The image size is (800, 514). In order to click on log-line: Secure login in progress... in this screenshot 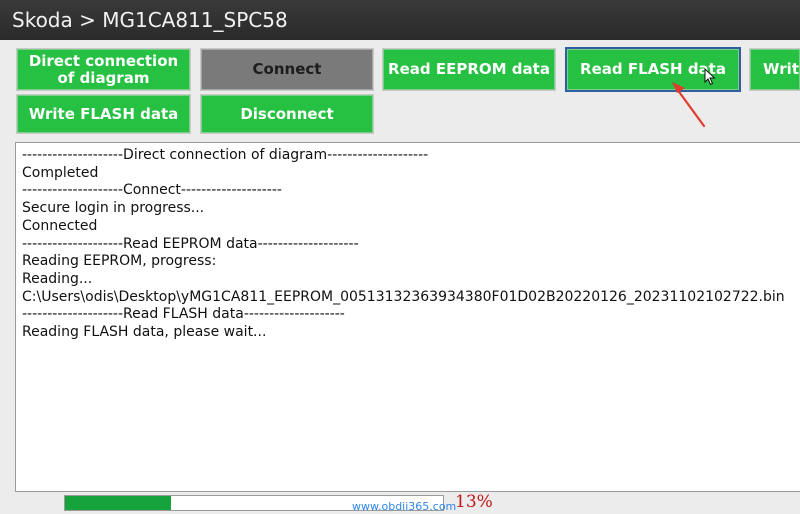, I will do `click(113, 208)`.